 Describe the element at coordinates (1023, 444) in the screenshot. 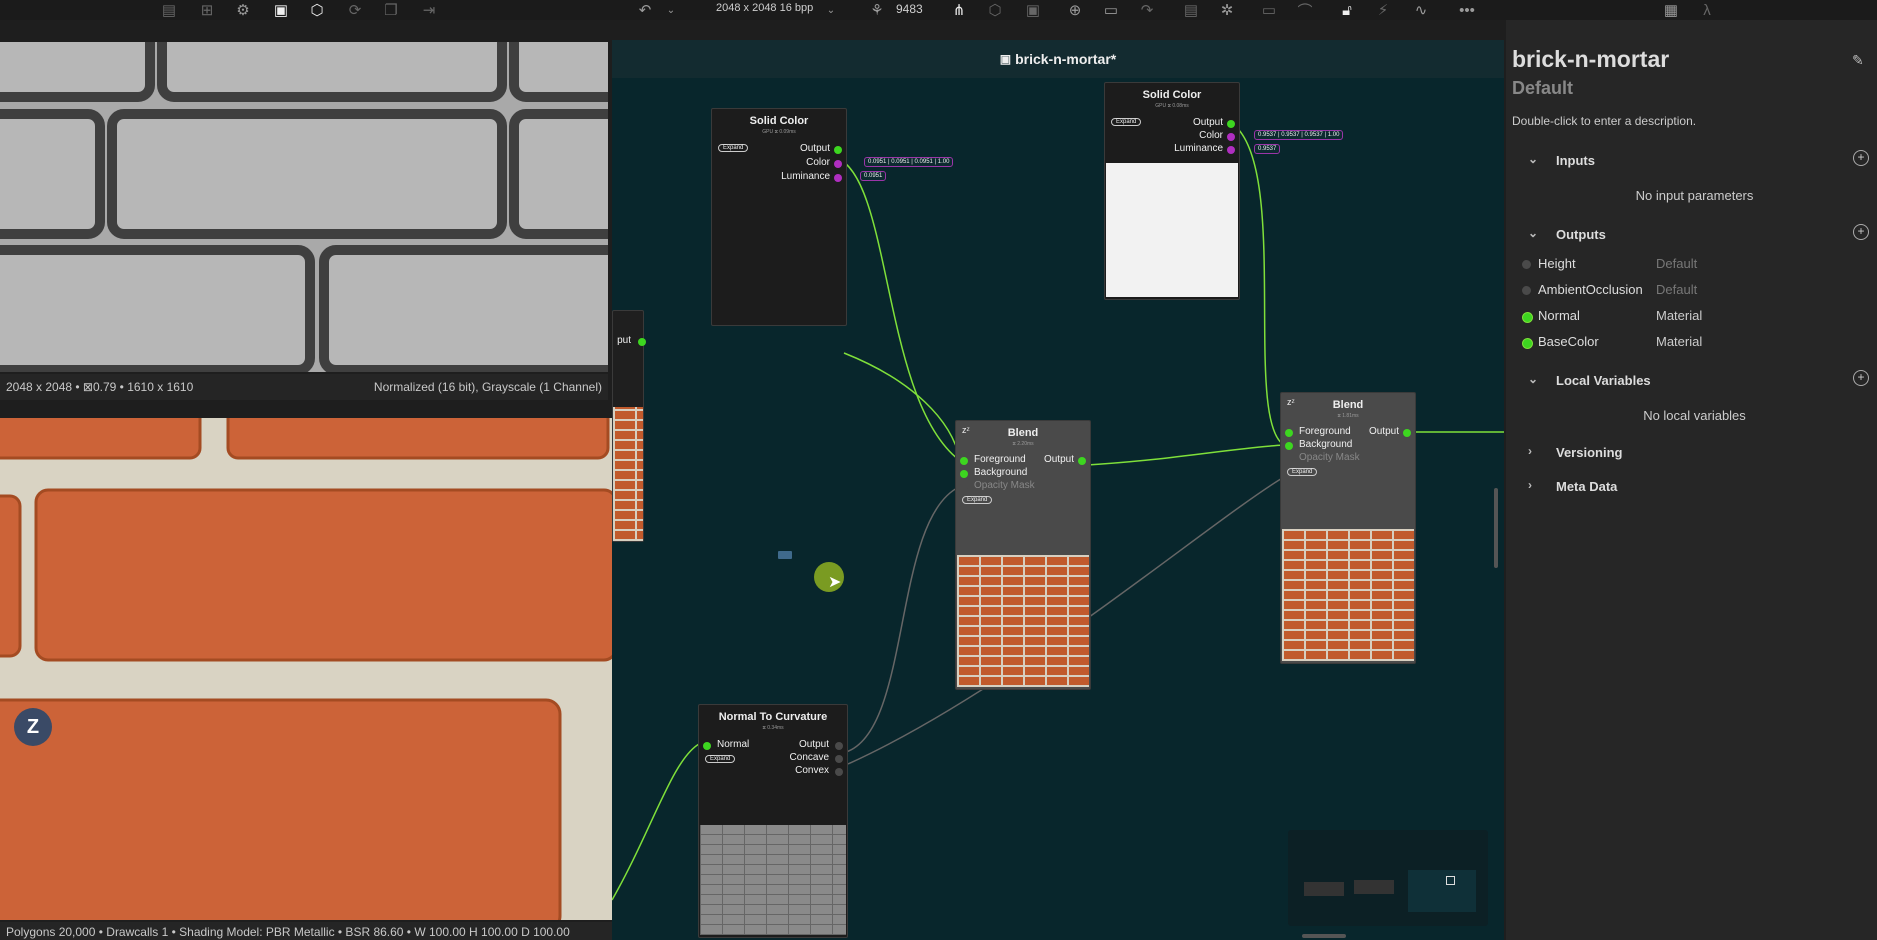

I see `node-timing: ⧖ 2.20ms` at that location.